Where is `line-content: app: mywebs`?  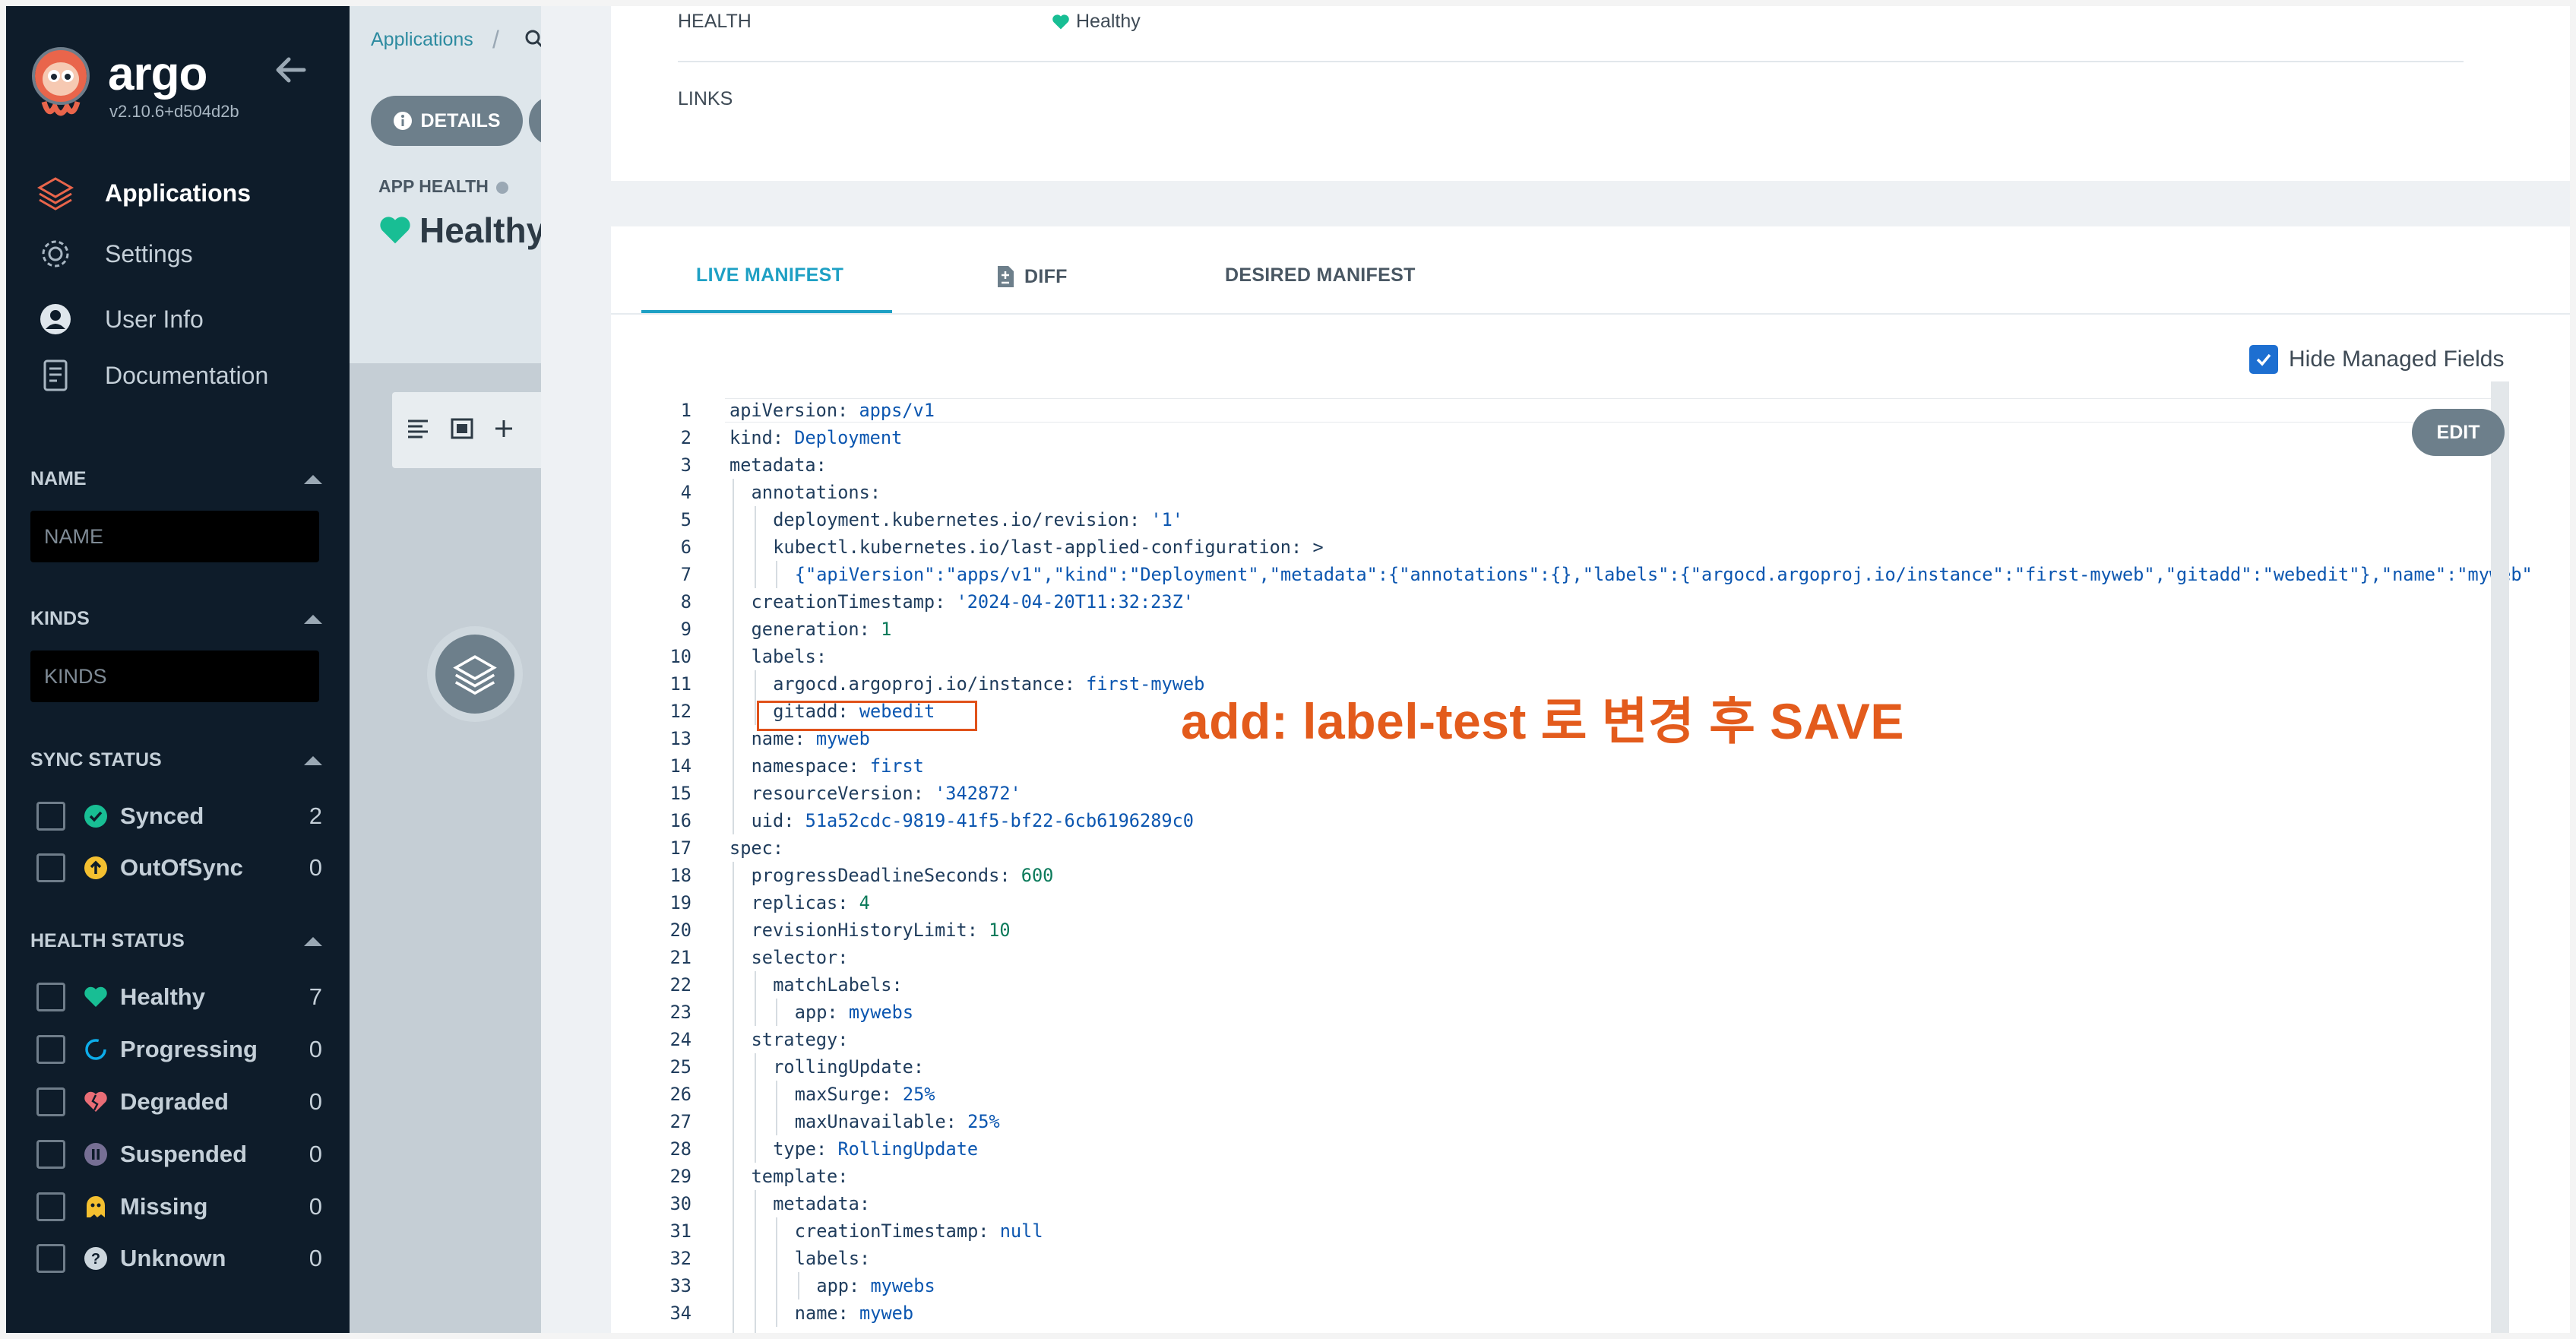
line-content: app: mywebs is located at coordinates (854, 1012).